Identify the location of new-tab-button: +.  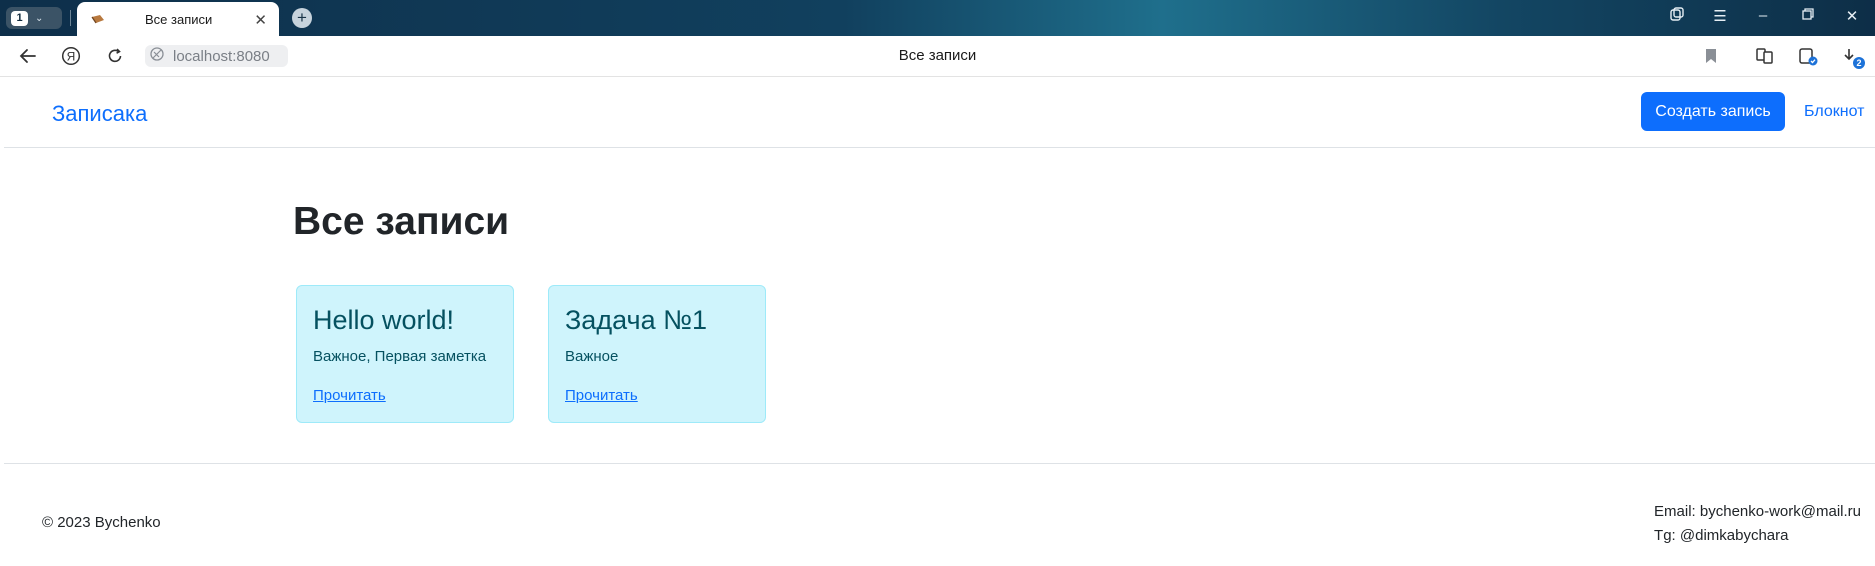
(302, 18).